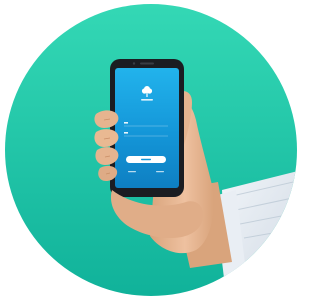  Describe the element at coordinates (134, 63) in the screenshot. I see `phone-camera` at that location.